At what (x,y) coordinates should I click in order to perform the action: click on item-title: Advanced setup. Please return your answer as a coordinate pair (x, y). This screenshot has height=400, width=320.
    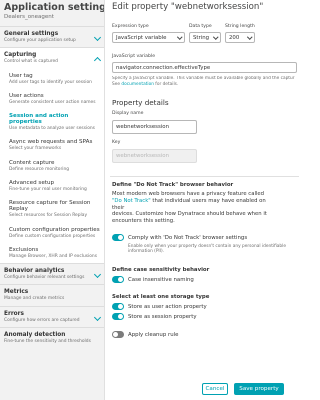
    Looking at the image, I should click on (32, 182).